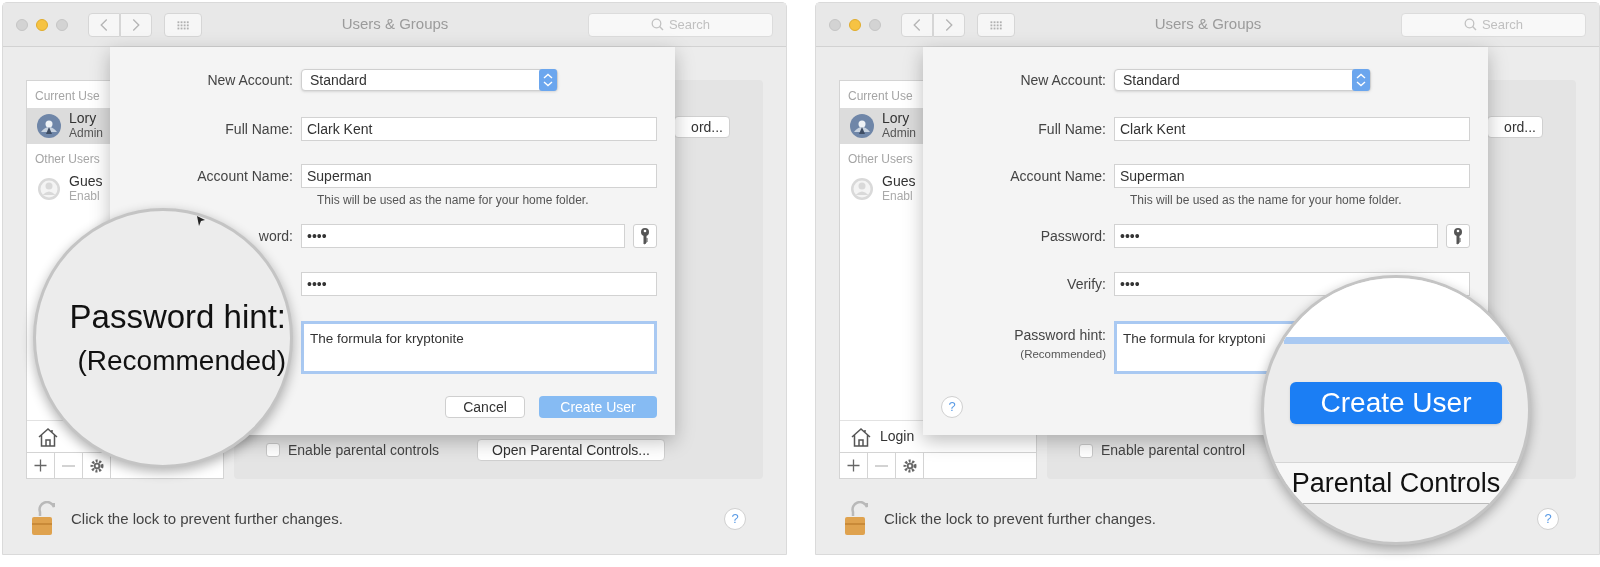  What do you see at coordinates (1396, 483) in the screenshot?
I see `magnified-button-text: Parental Controls` at bounding box center [1396, 483].